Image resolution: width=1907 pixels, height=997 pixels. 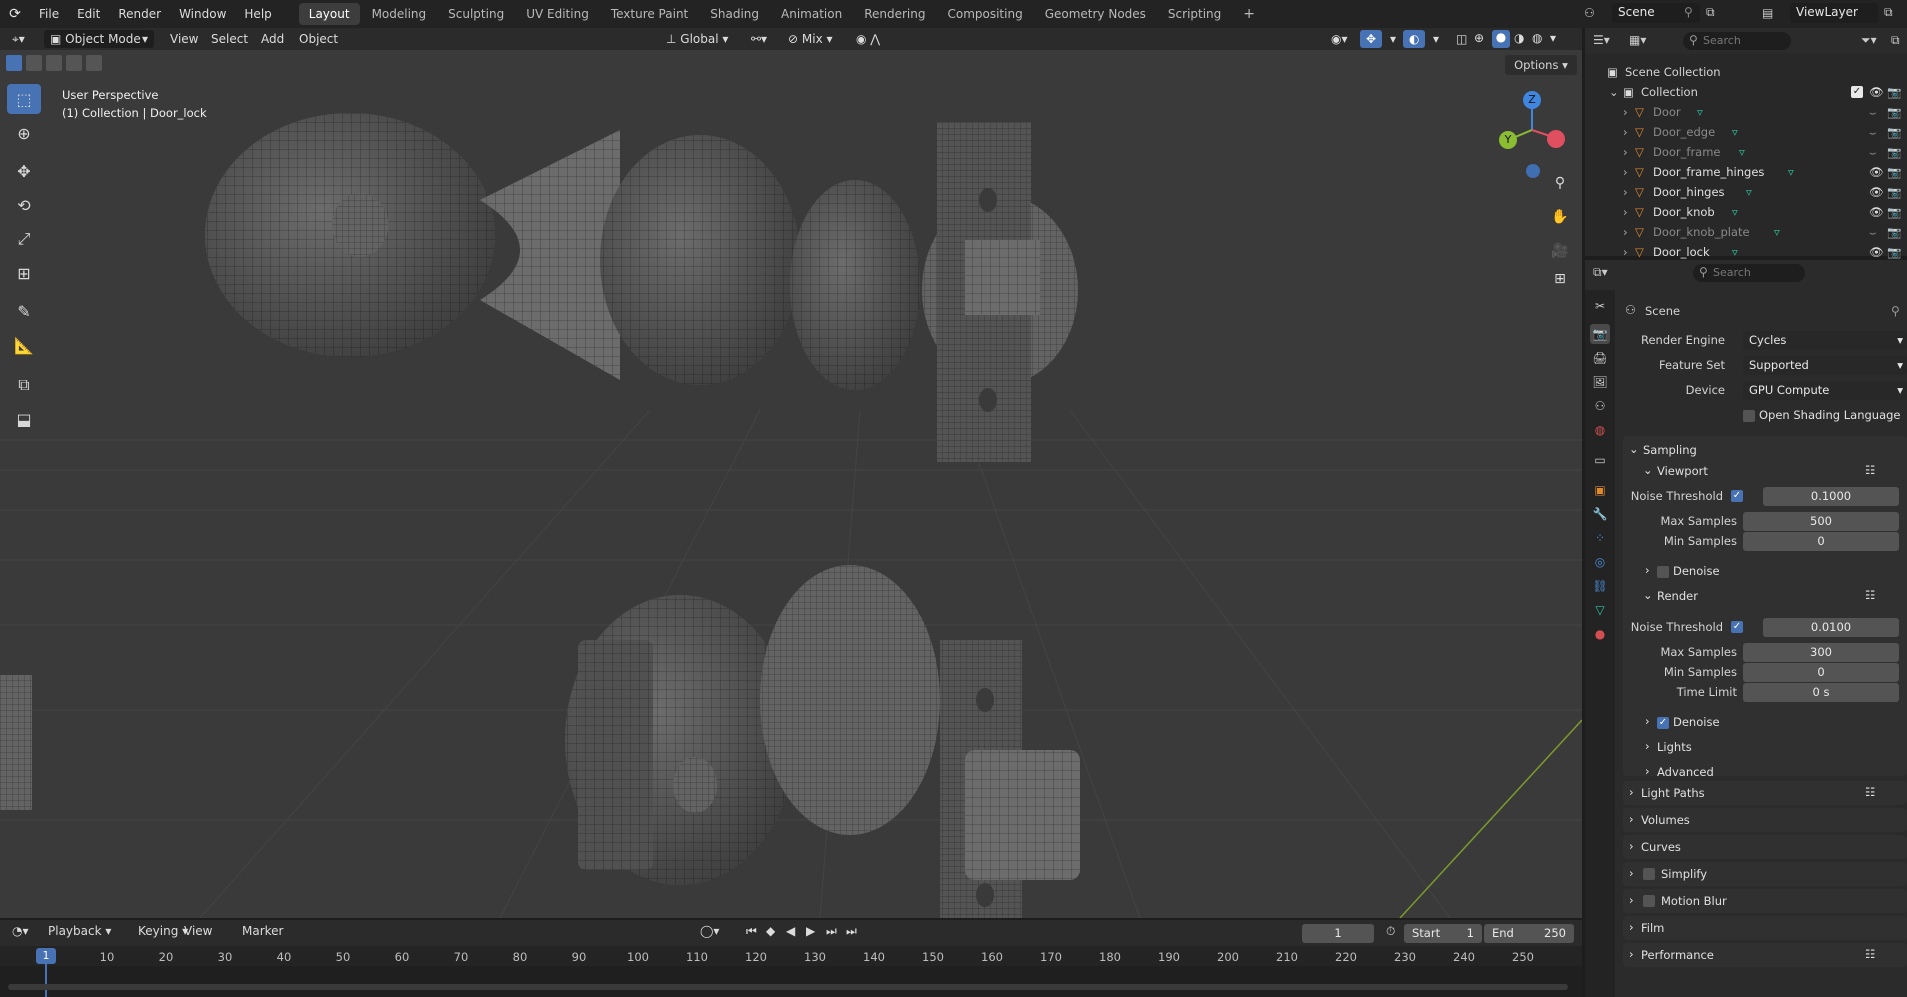 What do you see at coordinates (1393, 39) in the screenshot?
I see `gizmo-dropdown-icon: ▾` at bounding box center [1393, 39].